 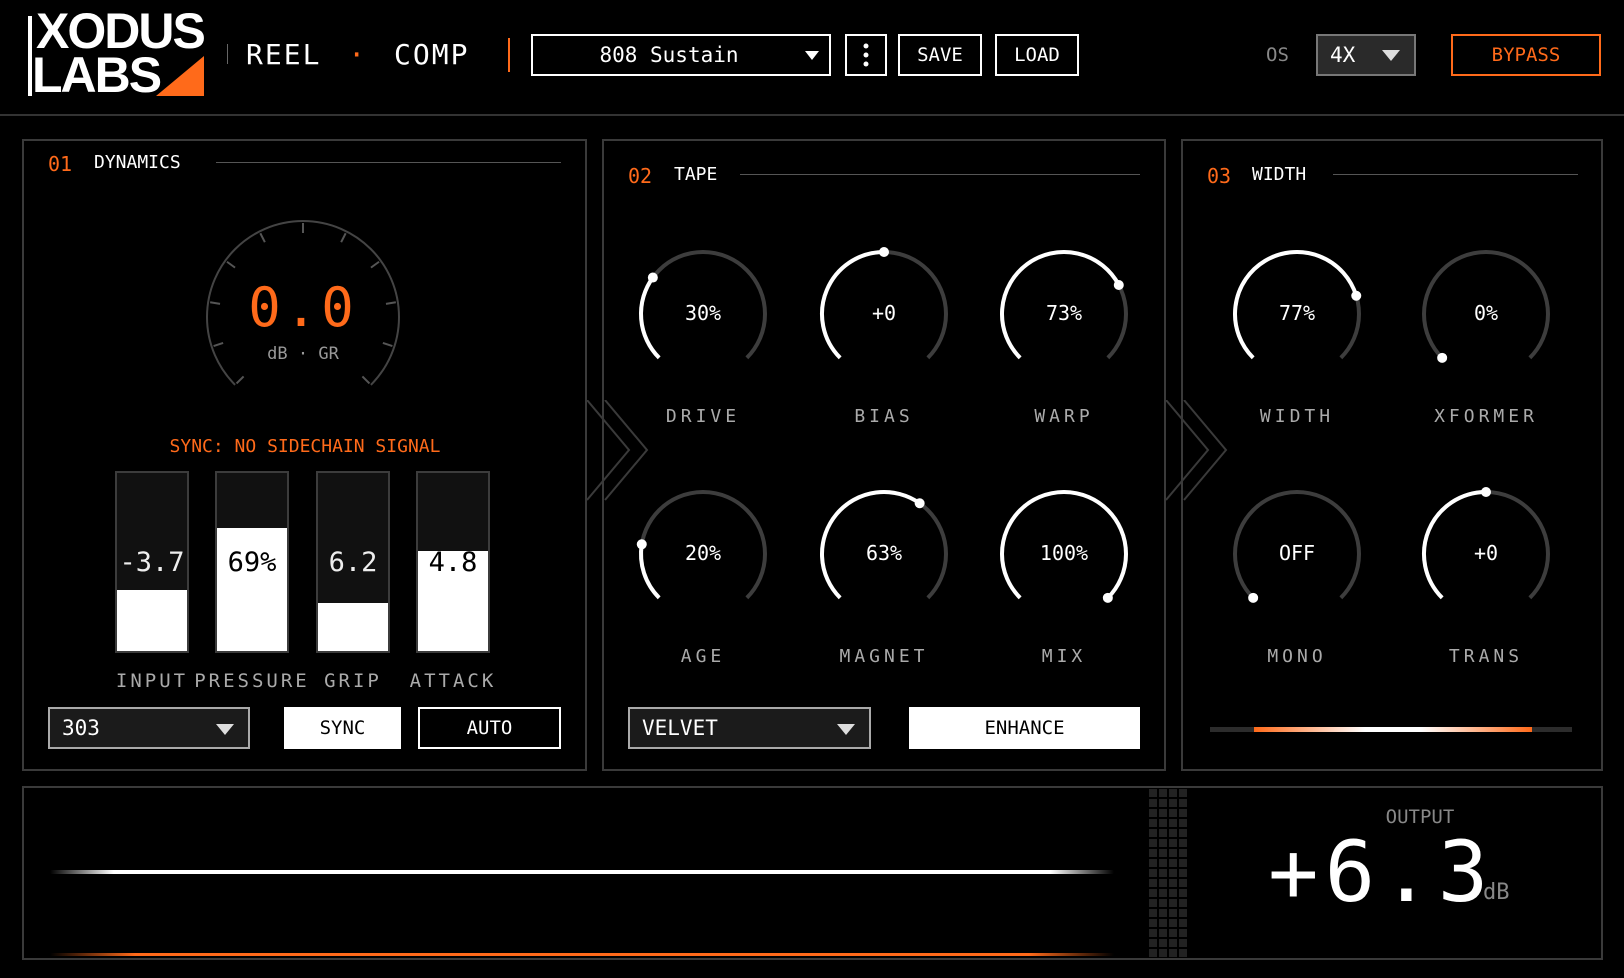 I want to click on auto-button: AUTO, so click(x=489, y=728).